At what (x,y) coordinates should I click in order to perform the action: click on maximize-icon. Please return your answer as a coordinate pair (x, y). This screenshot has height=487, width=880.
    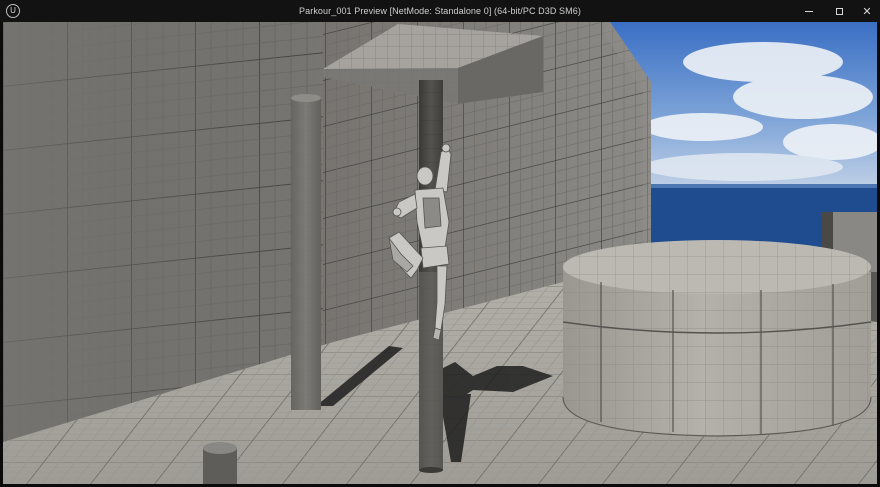
    Looking at the image, I should click on (839, 11).